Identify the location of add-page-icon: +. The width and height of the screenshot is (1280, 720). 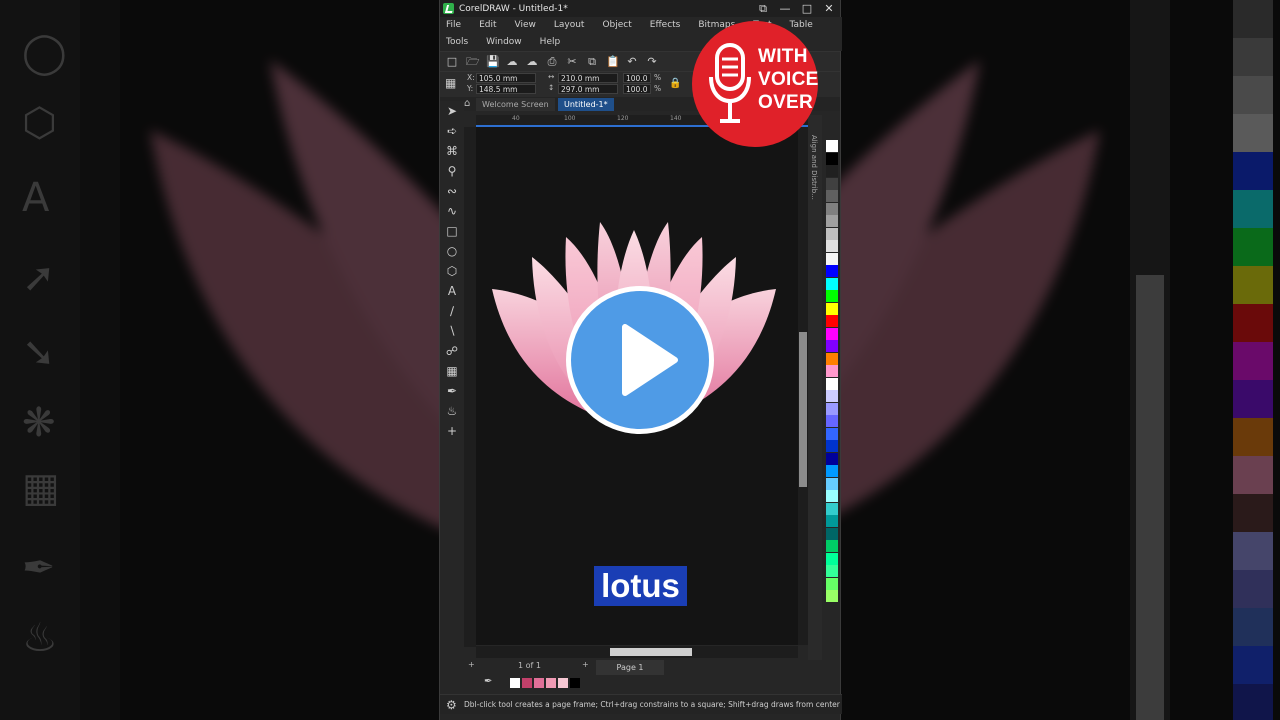
(471, 664).